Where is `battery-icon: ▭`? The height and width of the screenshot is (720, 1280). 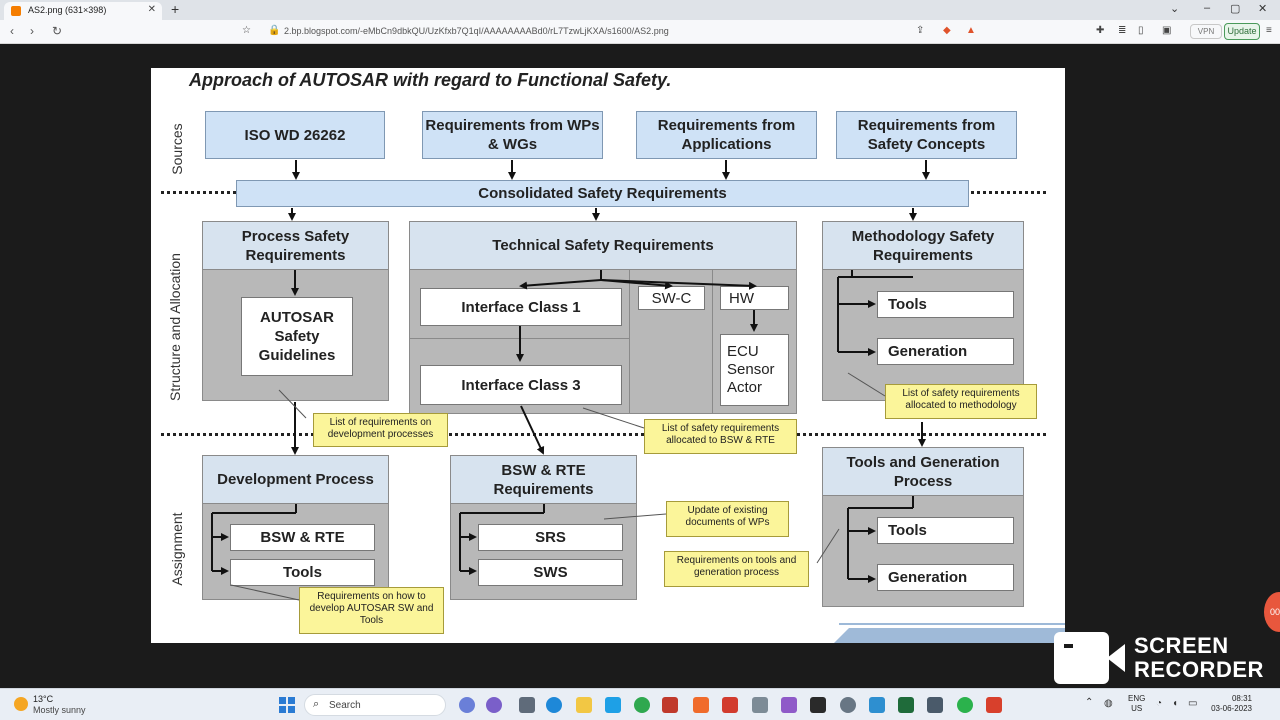
battery-icon: ▭ is located at coordinates (1192, 703).